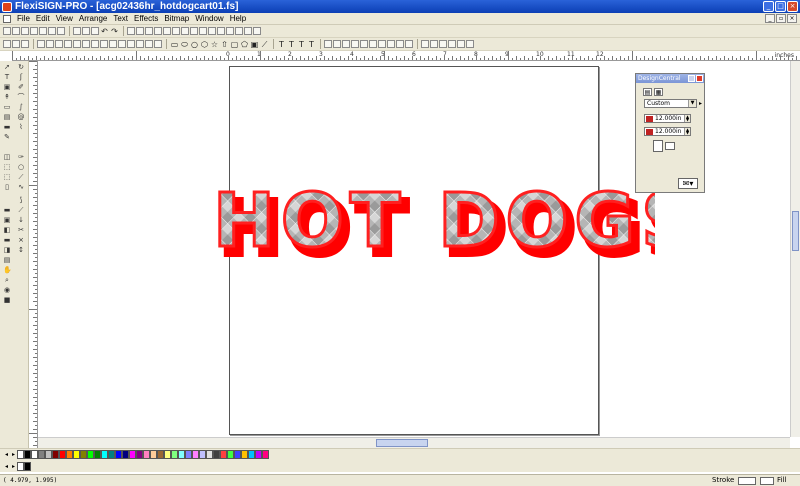  I want to click on maximize-button: □, so click(780, 6).